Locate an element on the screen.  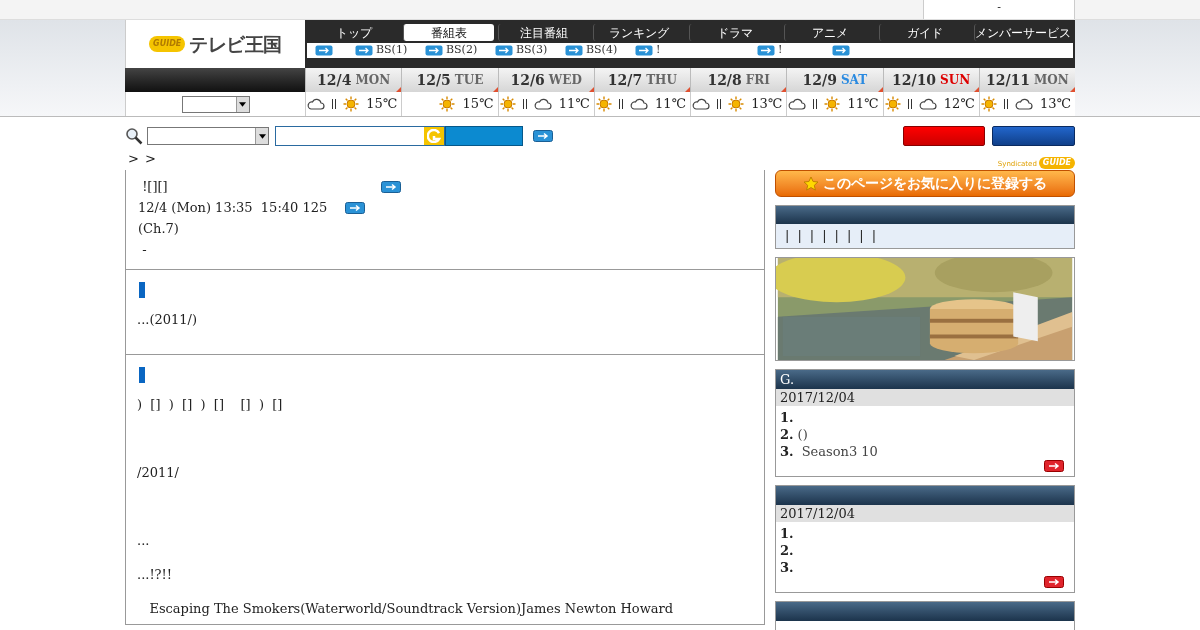
subnav-link: BS(3) is located at coordinates (532, 50).